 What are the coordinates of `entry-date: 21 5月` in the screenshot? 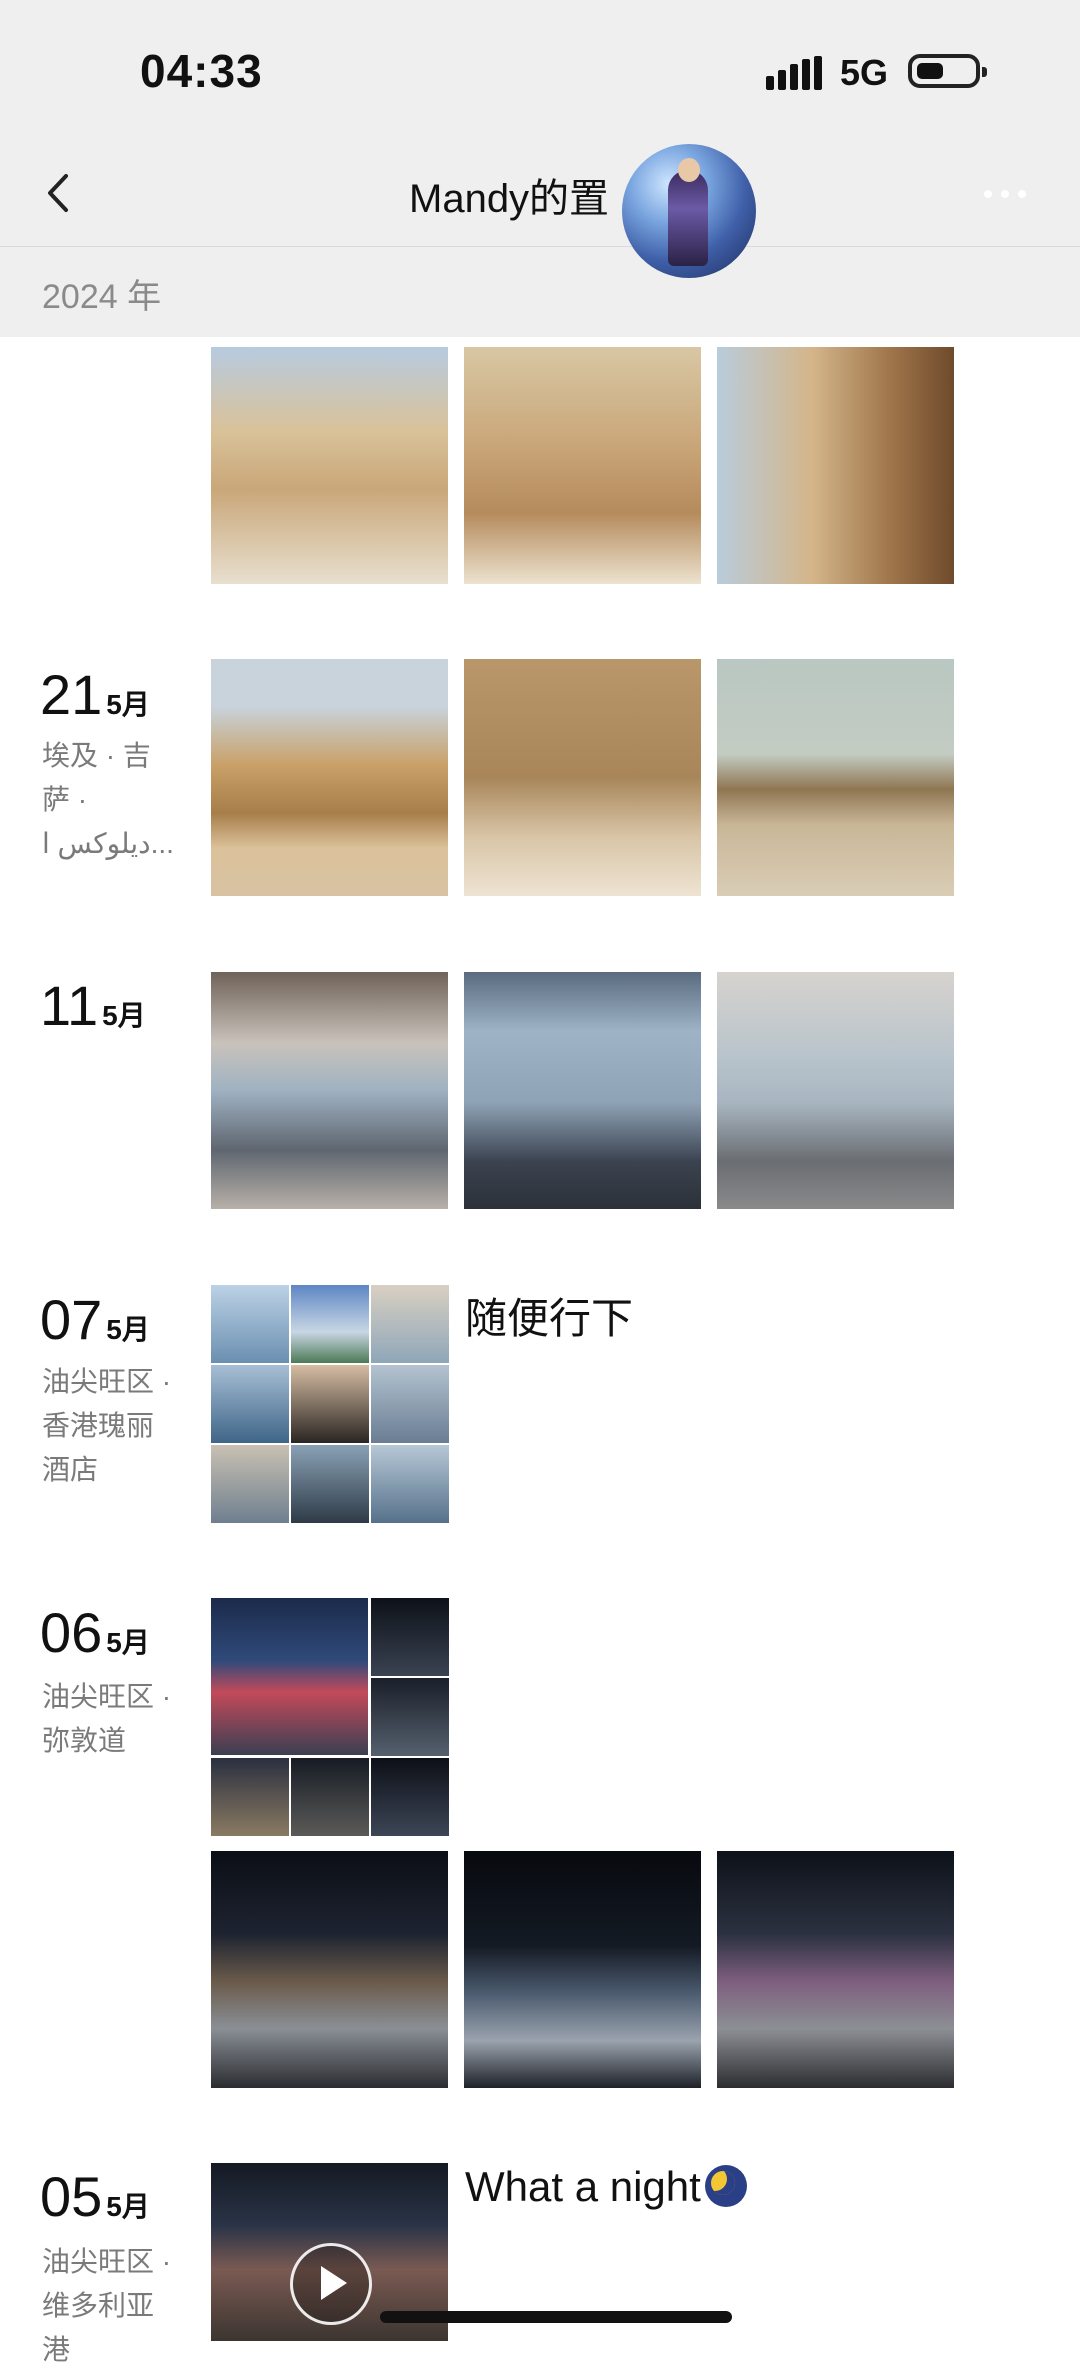 It's located at (95, 694).